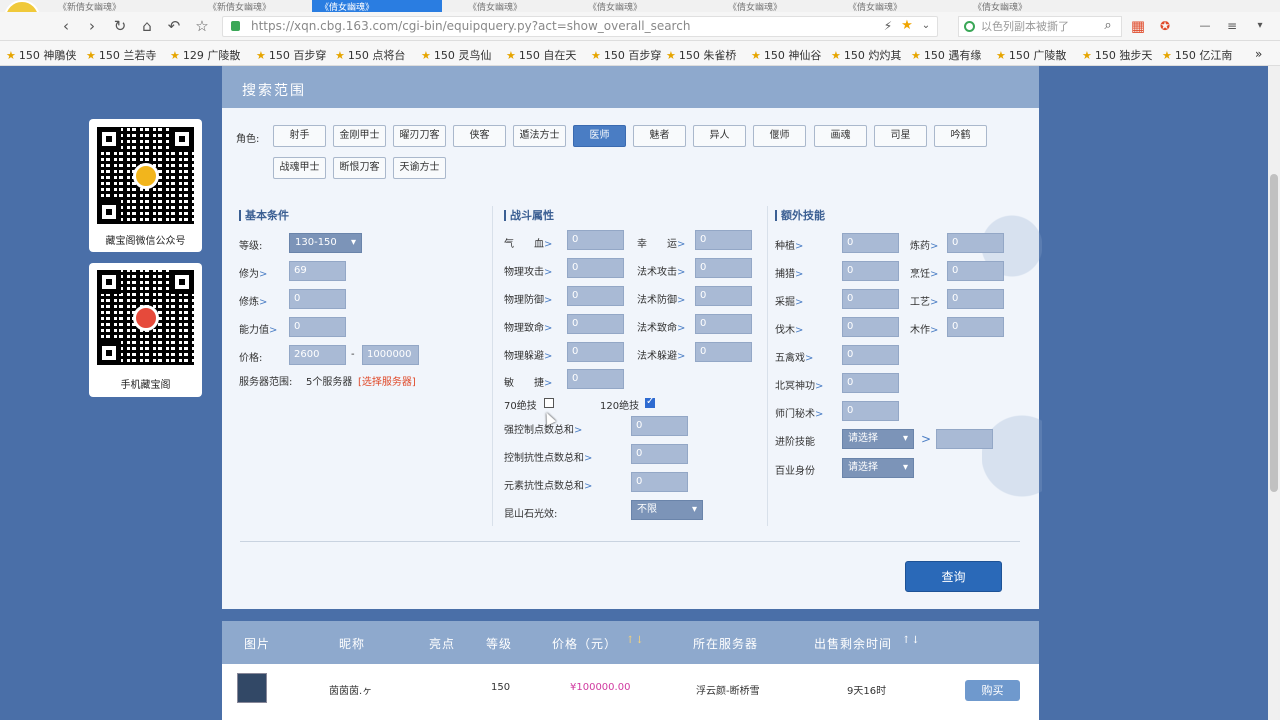 The height and width of the screenshot is (720, 1280). I want to click on undo-icon: ↶, so click(174, 26).